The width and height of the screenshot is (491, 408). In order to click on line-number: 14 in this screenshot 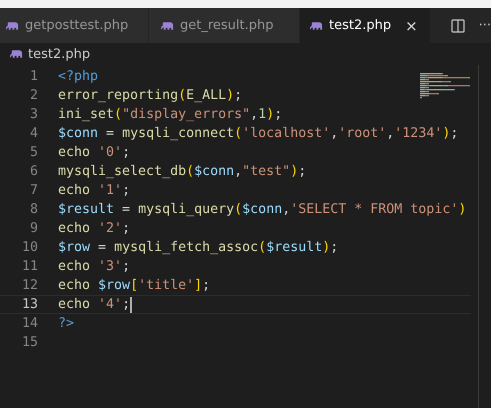, I will do `click(29, 323)`.